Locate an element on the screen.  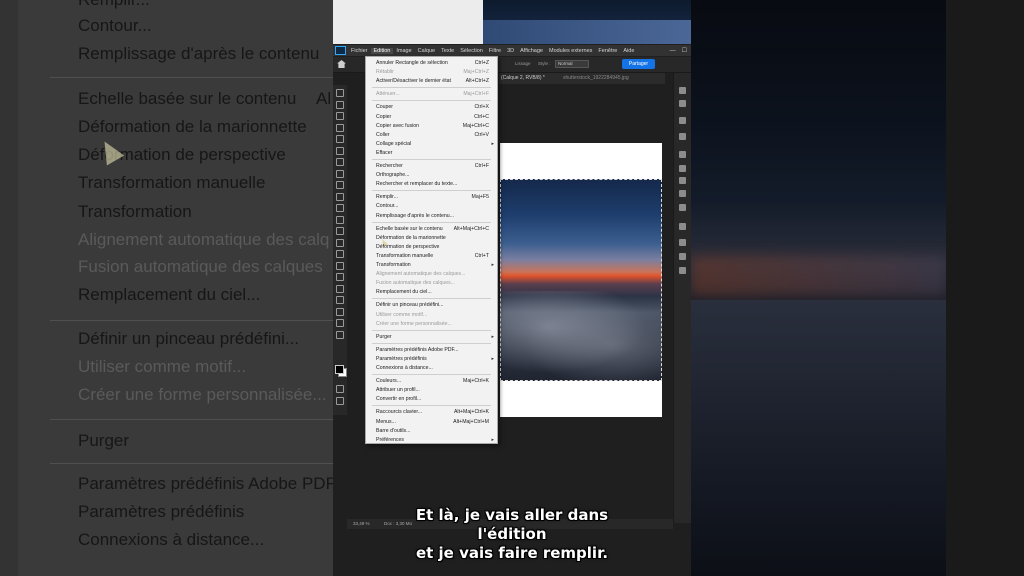
move-tool-icon is located at coordinates (340, 93).